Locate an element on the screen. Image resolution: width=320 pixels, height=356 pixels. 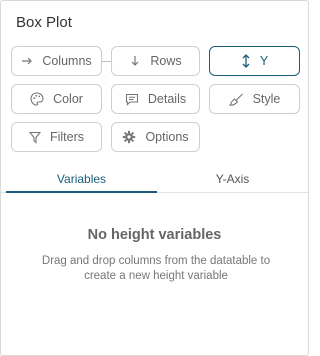
vertical-resize-icon is located at coordinates (246, 61).